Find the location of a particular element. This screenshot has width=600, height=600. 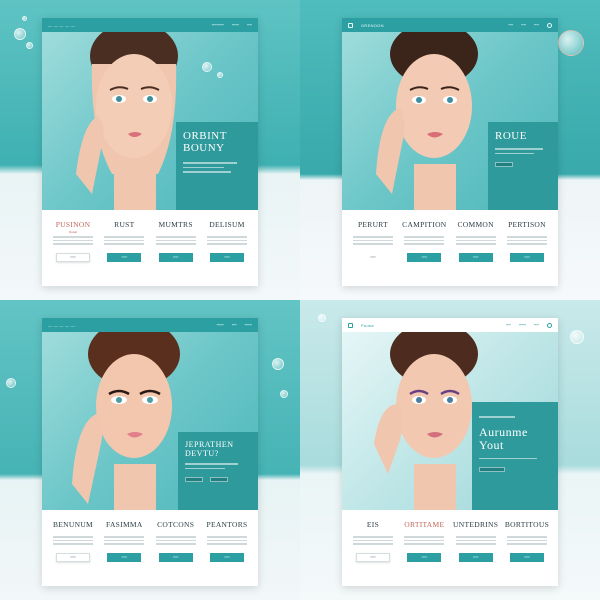

column-title: PEANTORS is located at coordinates (227, 524).